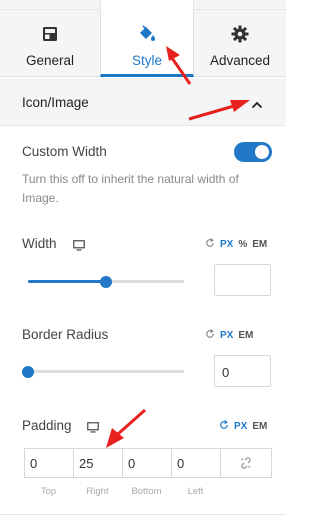  What do you see at coordinates (64, 151) in the screenshot?
I see `custom-width-label: Custom Width` at bounding box center [64, 151].